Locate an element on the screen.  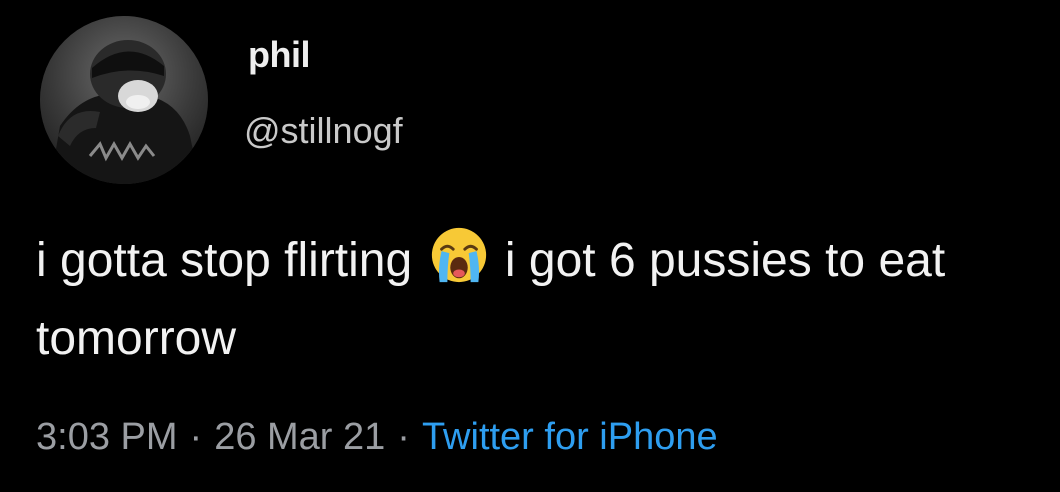
loudly-crying-face-icon is located at coordinates (459, 255).